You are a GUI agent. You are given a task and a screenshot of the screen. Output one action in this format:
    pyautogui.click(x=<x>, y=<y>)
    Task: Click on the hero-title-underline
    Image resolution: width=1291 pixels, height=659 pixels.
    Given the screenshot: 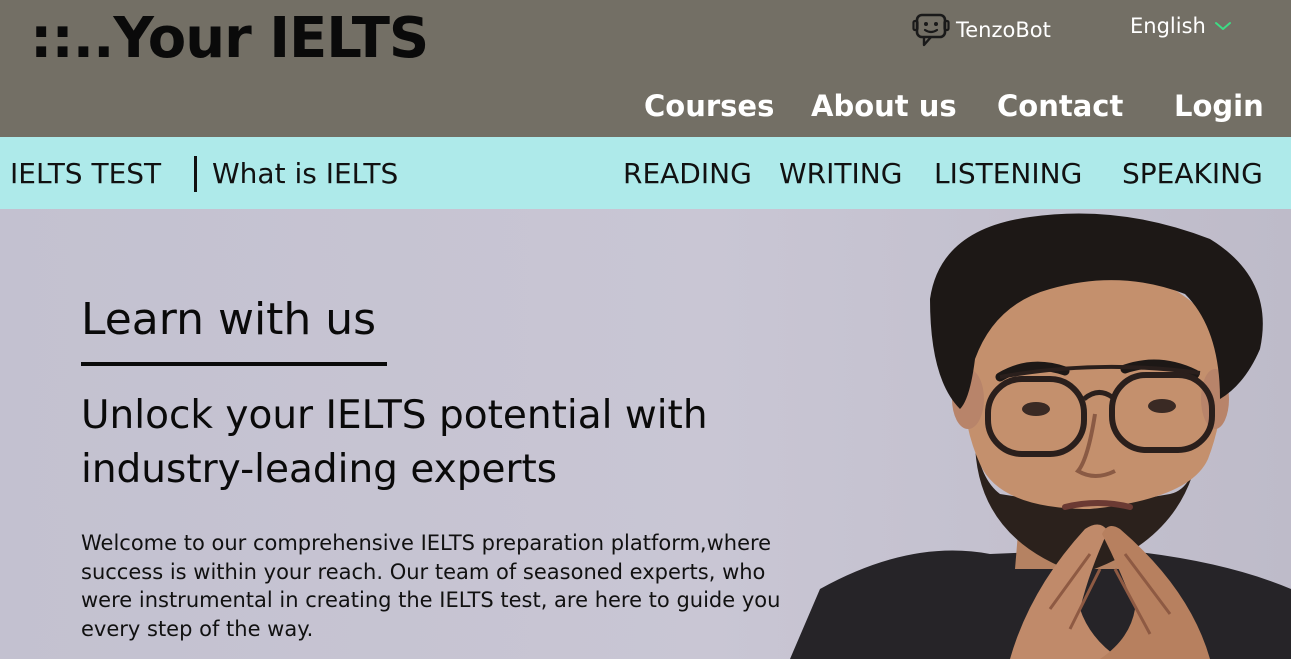 What is the action you would take?
    pyautogui.click(x=234, y=364)
    